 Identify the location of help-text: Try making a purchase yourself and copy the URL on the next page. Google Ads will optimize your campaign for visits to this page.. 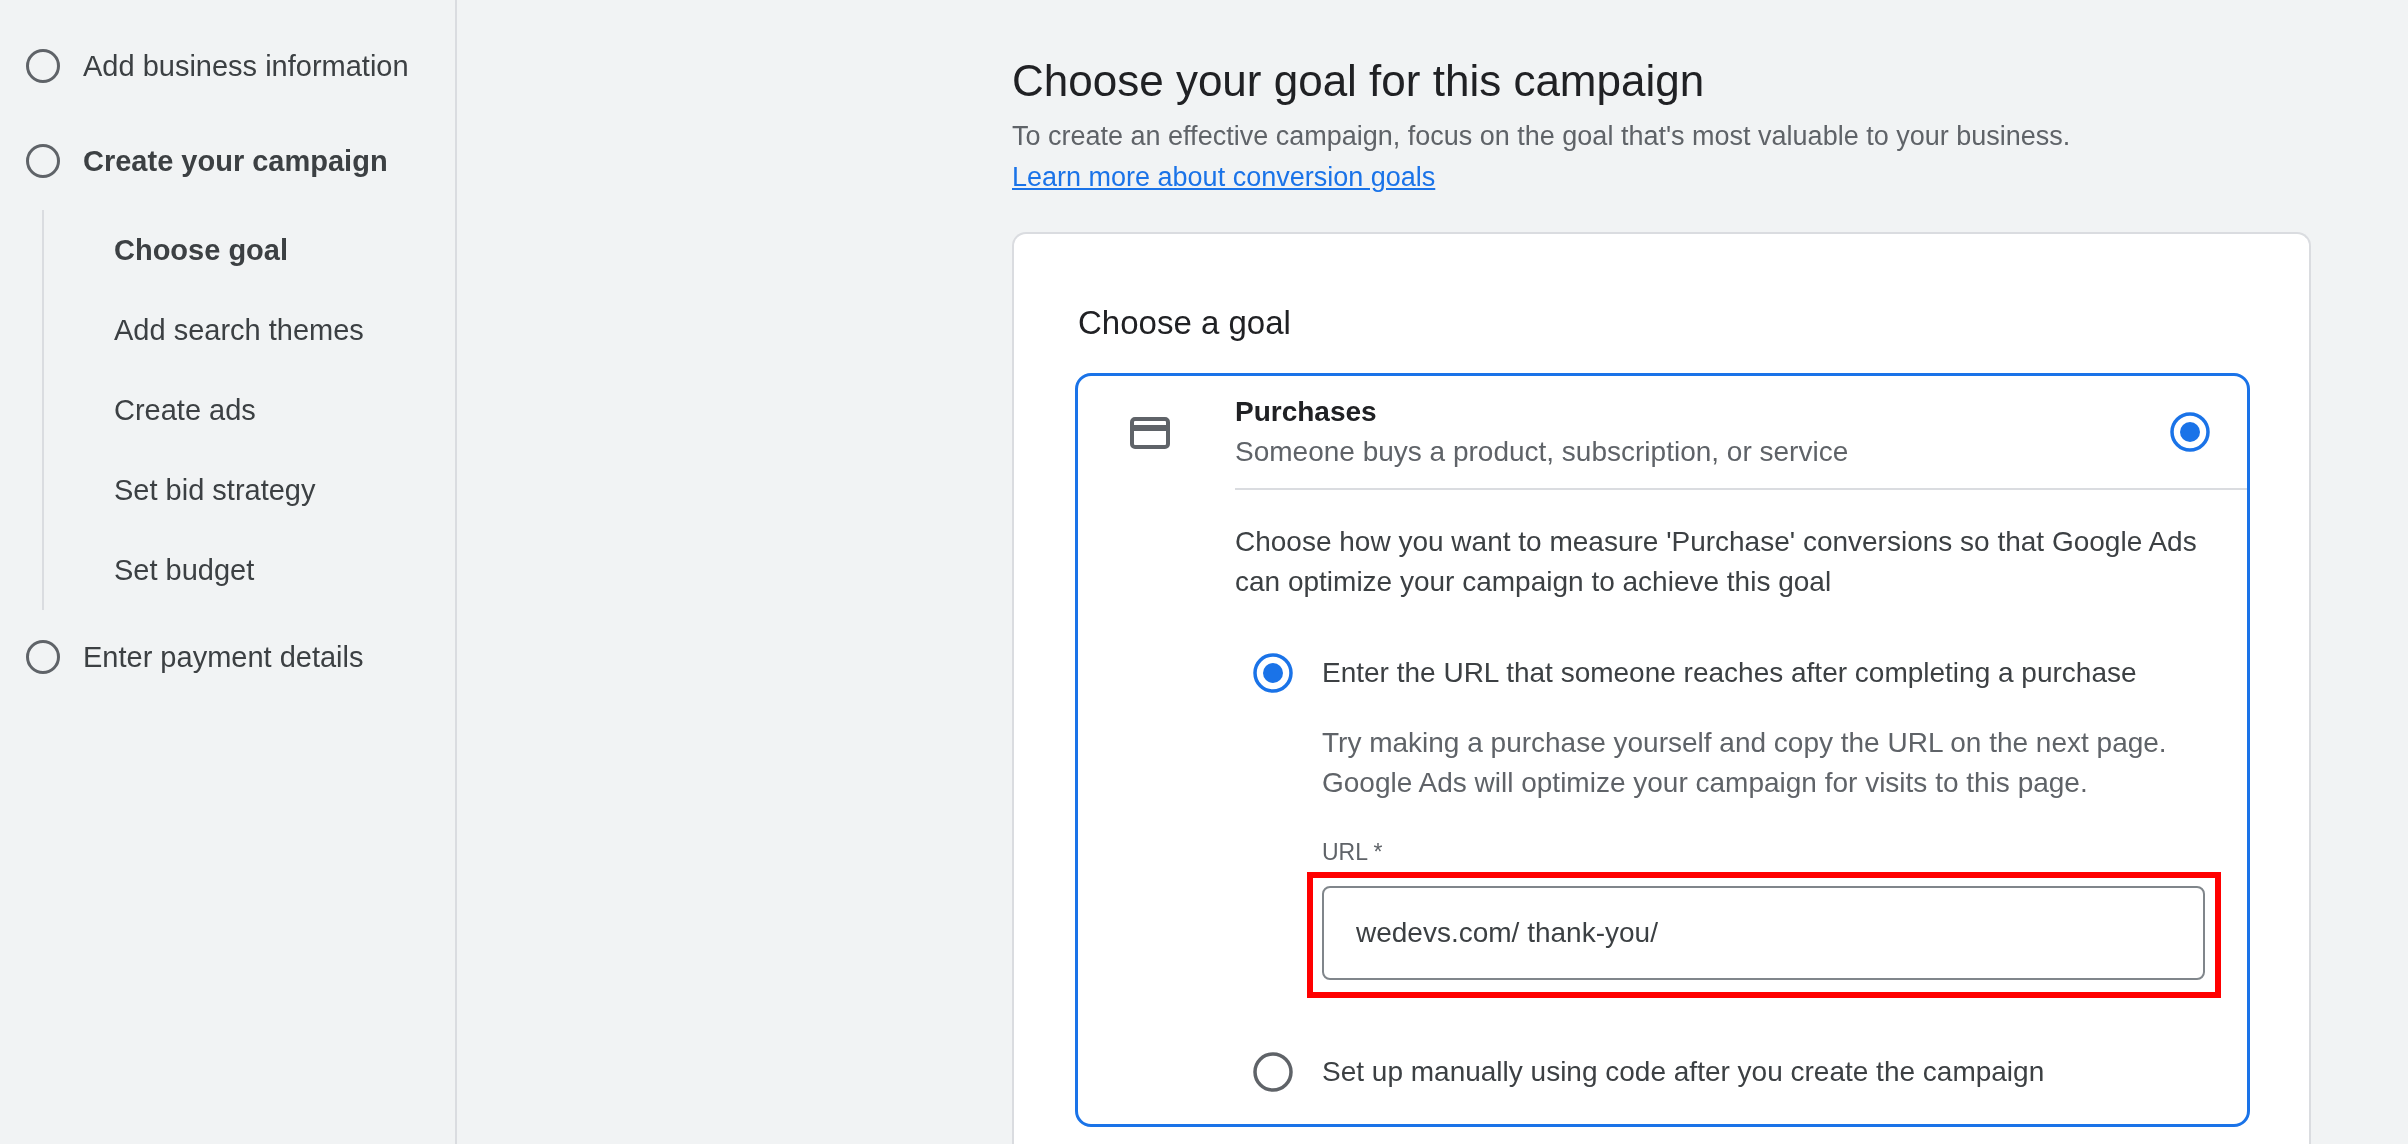
(1745, 763).